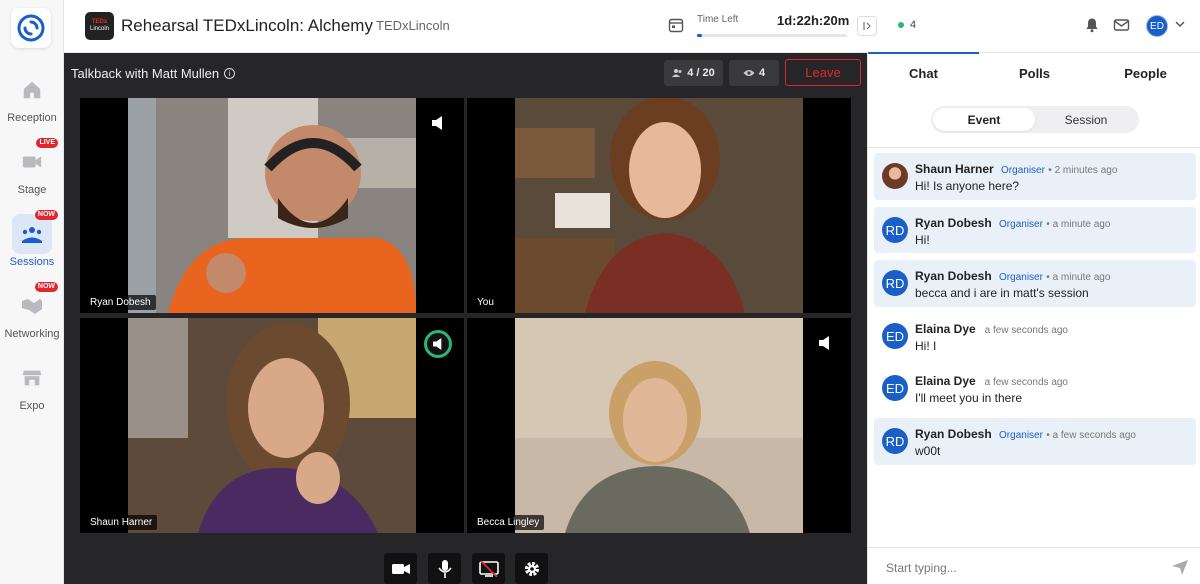  Describe the element at coordinates (969, 398) in the screenshot. I see `message-text: I'll meet you in there` at that location.